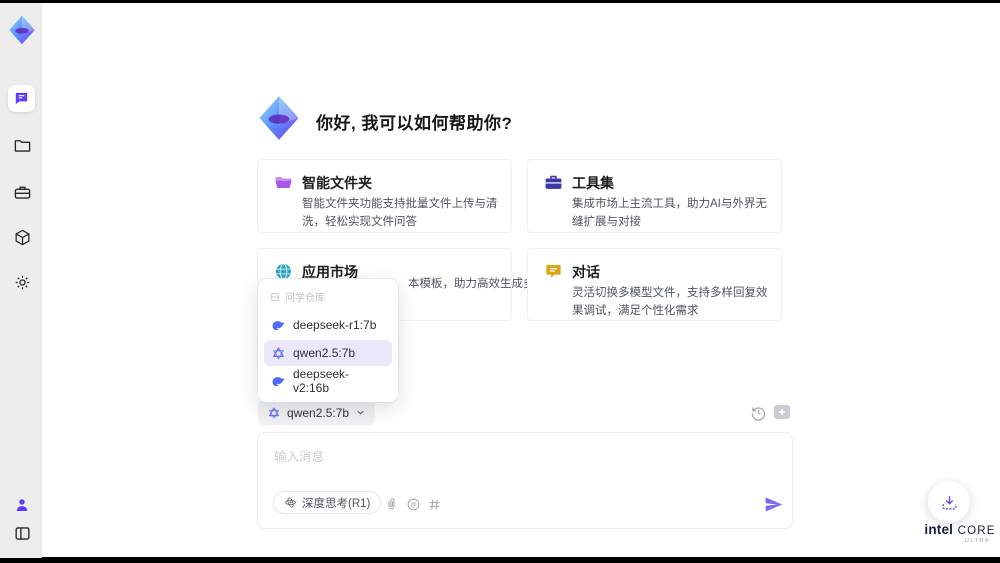  What do you see at coordinates (500, 560) in the screenshot?
I see `window-frame-bottom` at bounding box center [500, 560].